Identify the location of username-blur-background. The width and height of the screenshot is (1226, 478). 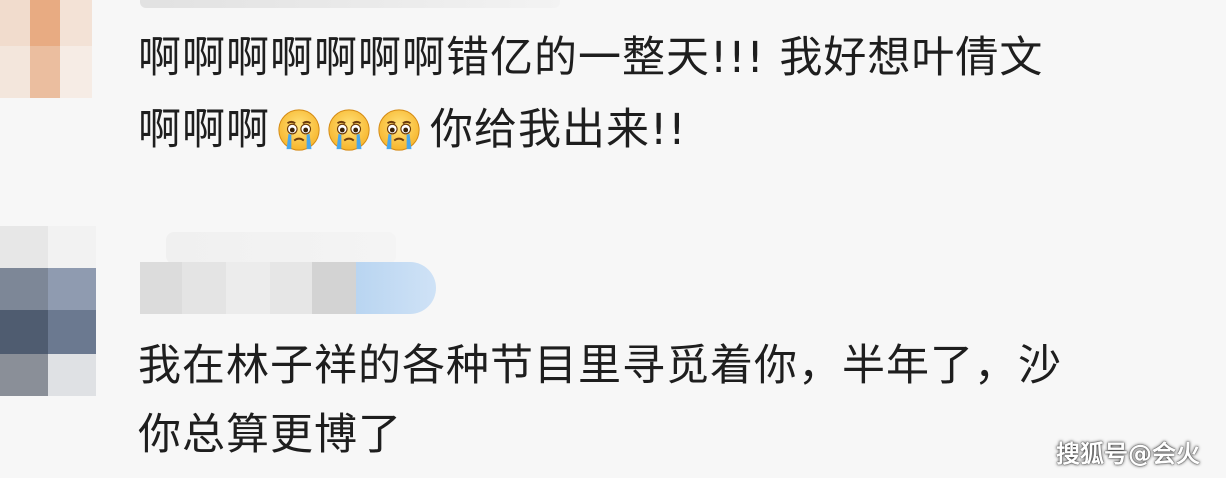
(281, 248).